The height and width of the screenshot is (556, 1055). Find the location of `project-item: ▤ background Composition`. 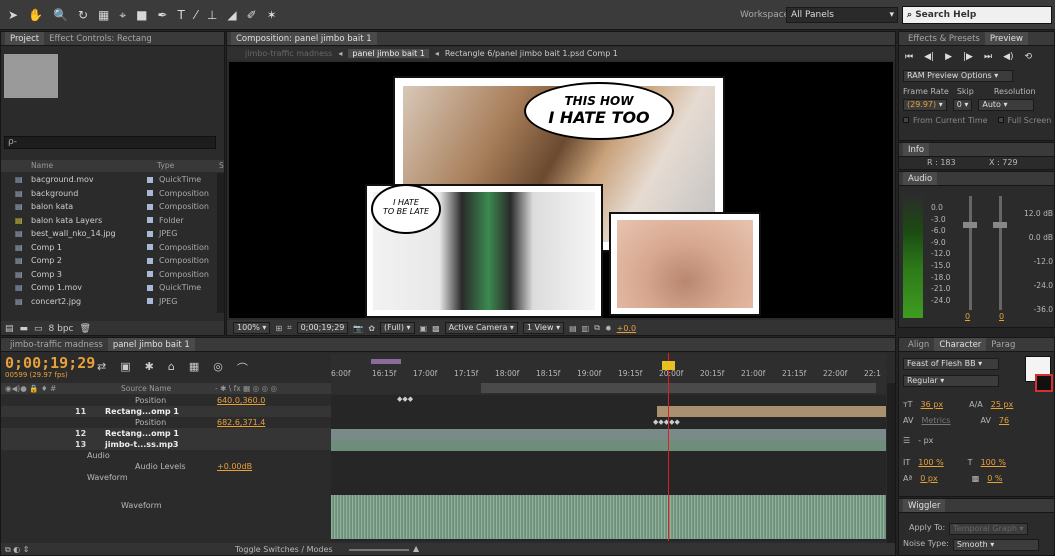

project-item: ▤ background Composition is located at coordinates (108, 193).